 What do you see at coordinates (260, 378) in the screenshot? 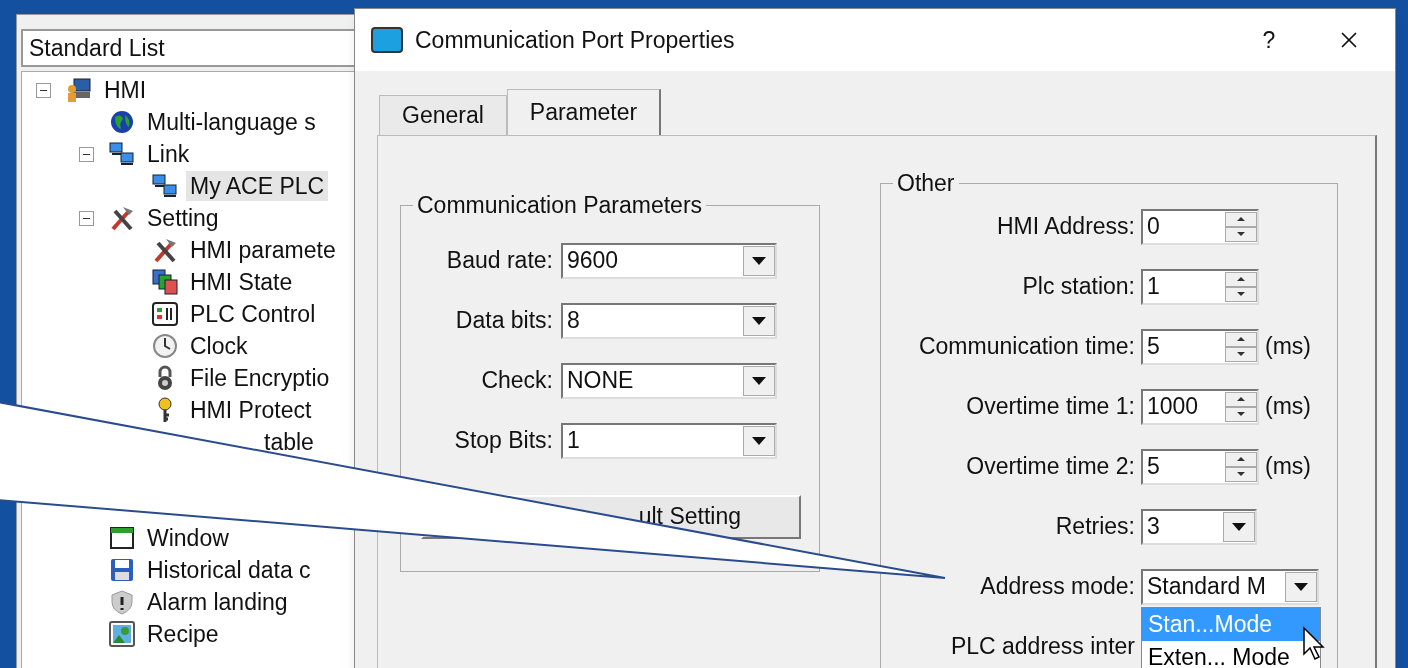
I see `tree-item: File Encryptio` at bounding box center [260, 378].